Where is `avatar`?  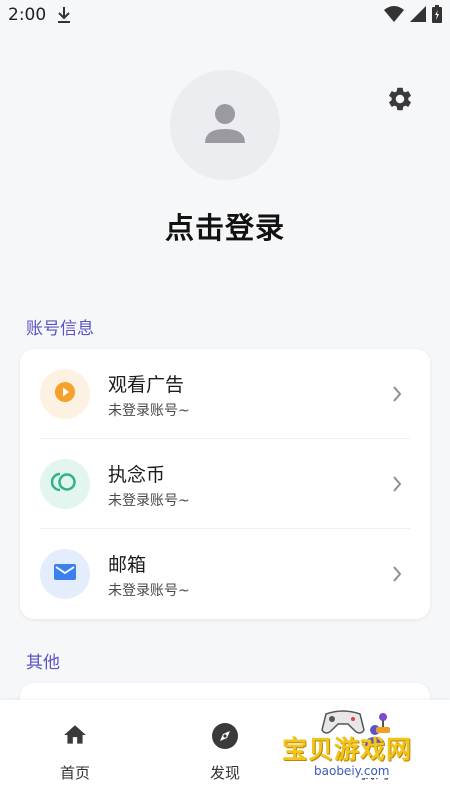 avatar is located at coordinates (225, 125).